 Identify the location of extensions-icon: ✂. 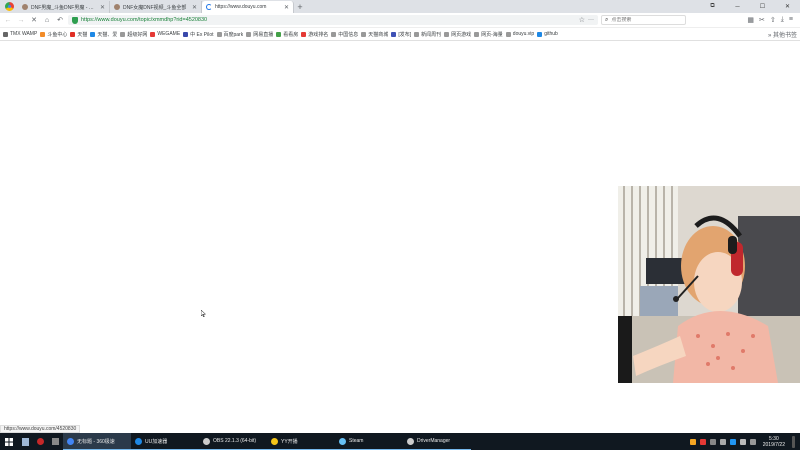
(762, 20).